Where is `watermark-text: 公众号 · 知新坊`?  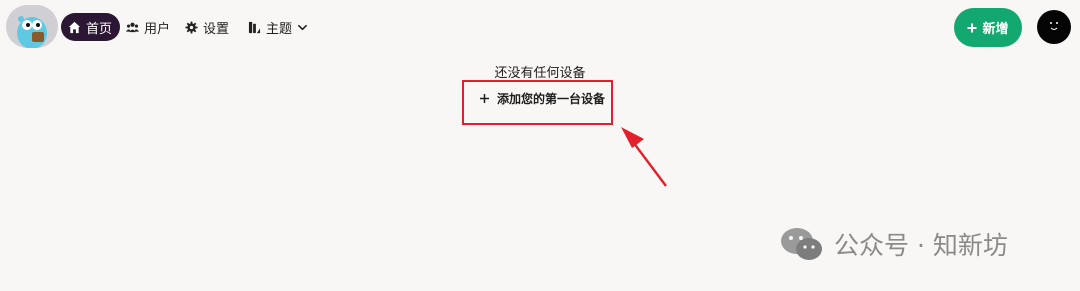
watermark-text: 公众号 · 知新坊 is located at coordinates (921, 245).